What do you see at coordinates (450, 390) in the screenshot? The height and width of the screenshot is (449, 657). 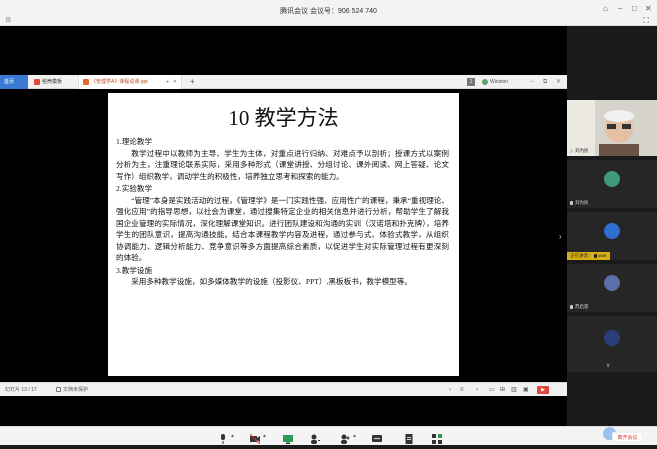 I see `prev-slide-icon: ‹` at bounding box center [450, 390].